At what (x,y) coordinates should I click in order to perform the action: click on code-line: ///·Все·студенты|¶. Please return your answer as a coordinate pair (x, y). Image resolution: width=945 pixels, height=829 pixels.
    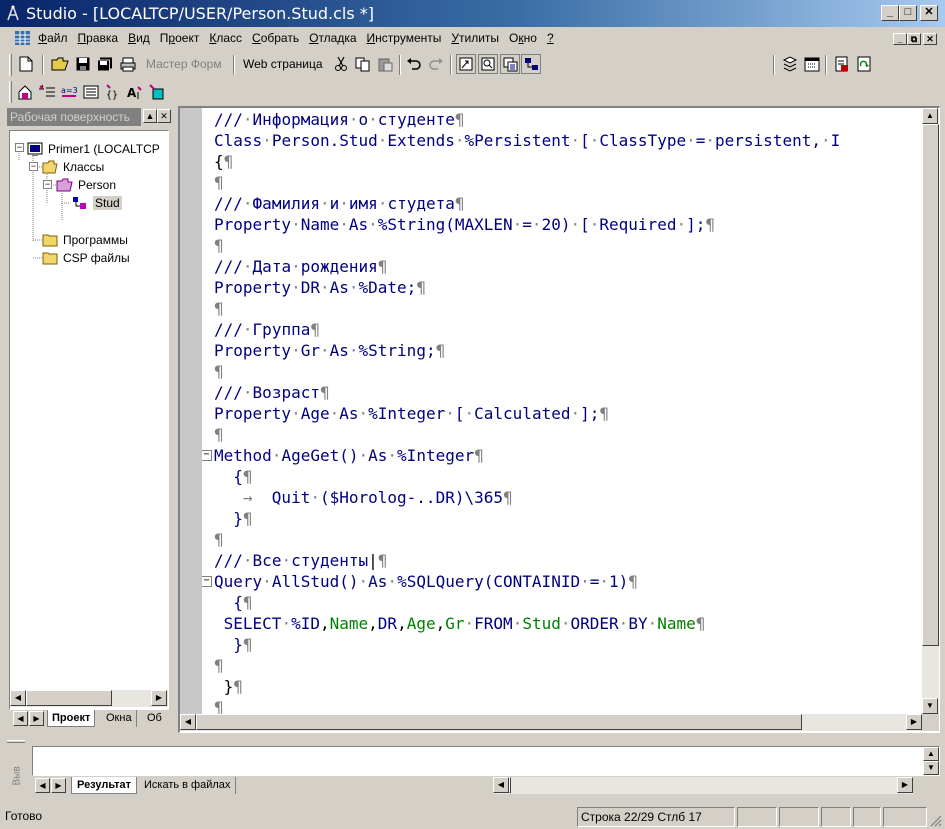
    Looking at the image, I should click on (300, 560).